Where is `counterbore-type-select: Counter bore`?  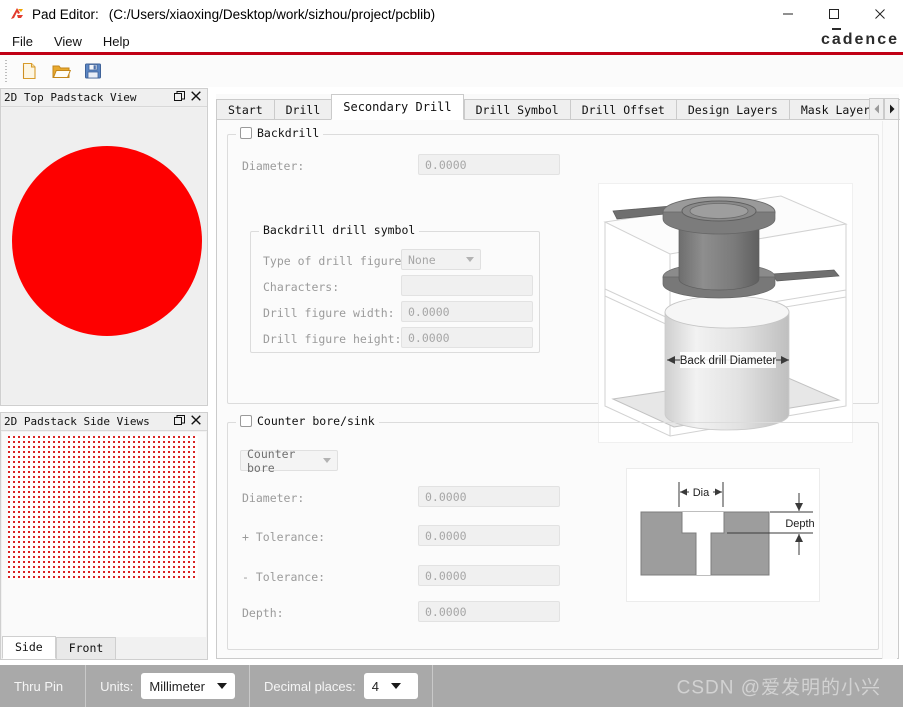
counterbore-type-select: Counter bore is located at coordinates (289, 461).